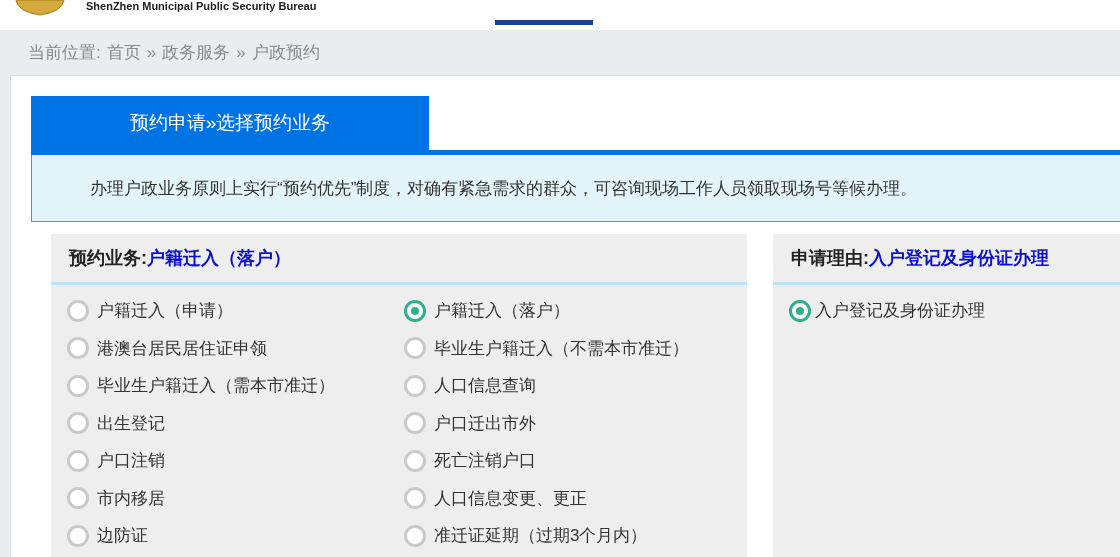 Image resolution: width=1120 pixels, height=557 pixels. I want to click on radio-option: 准迁证延期（过期3个月内）, so click(575, 535).